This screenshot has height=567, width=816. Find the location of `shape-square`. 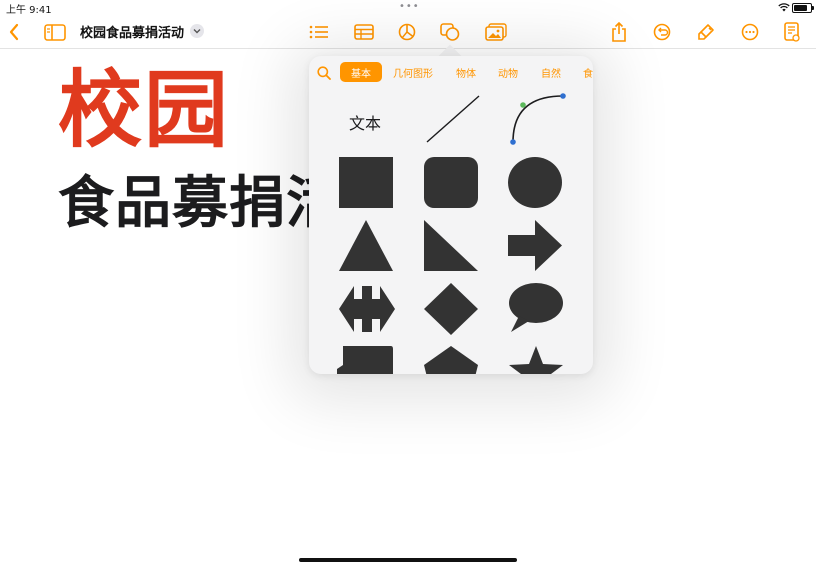

shape-square is located at coordinates (366, 183).